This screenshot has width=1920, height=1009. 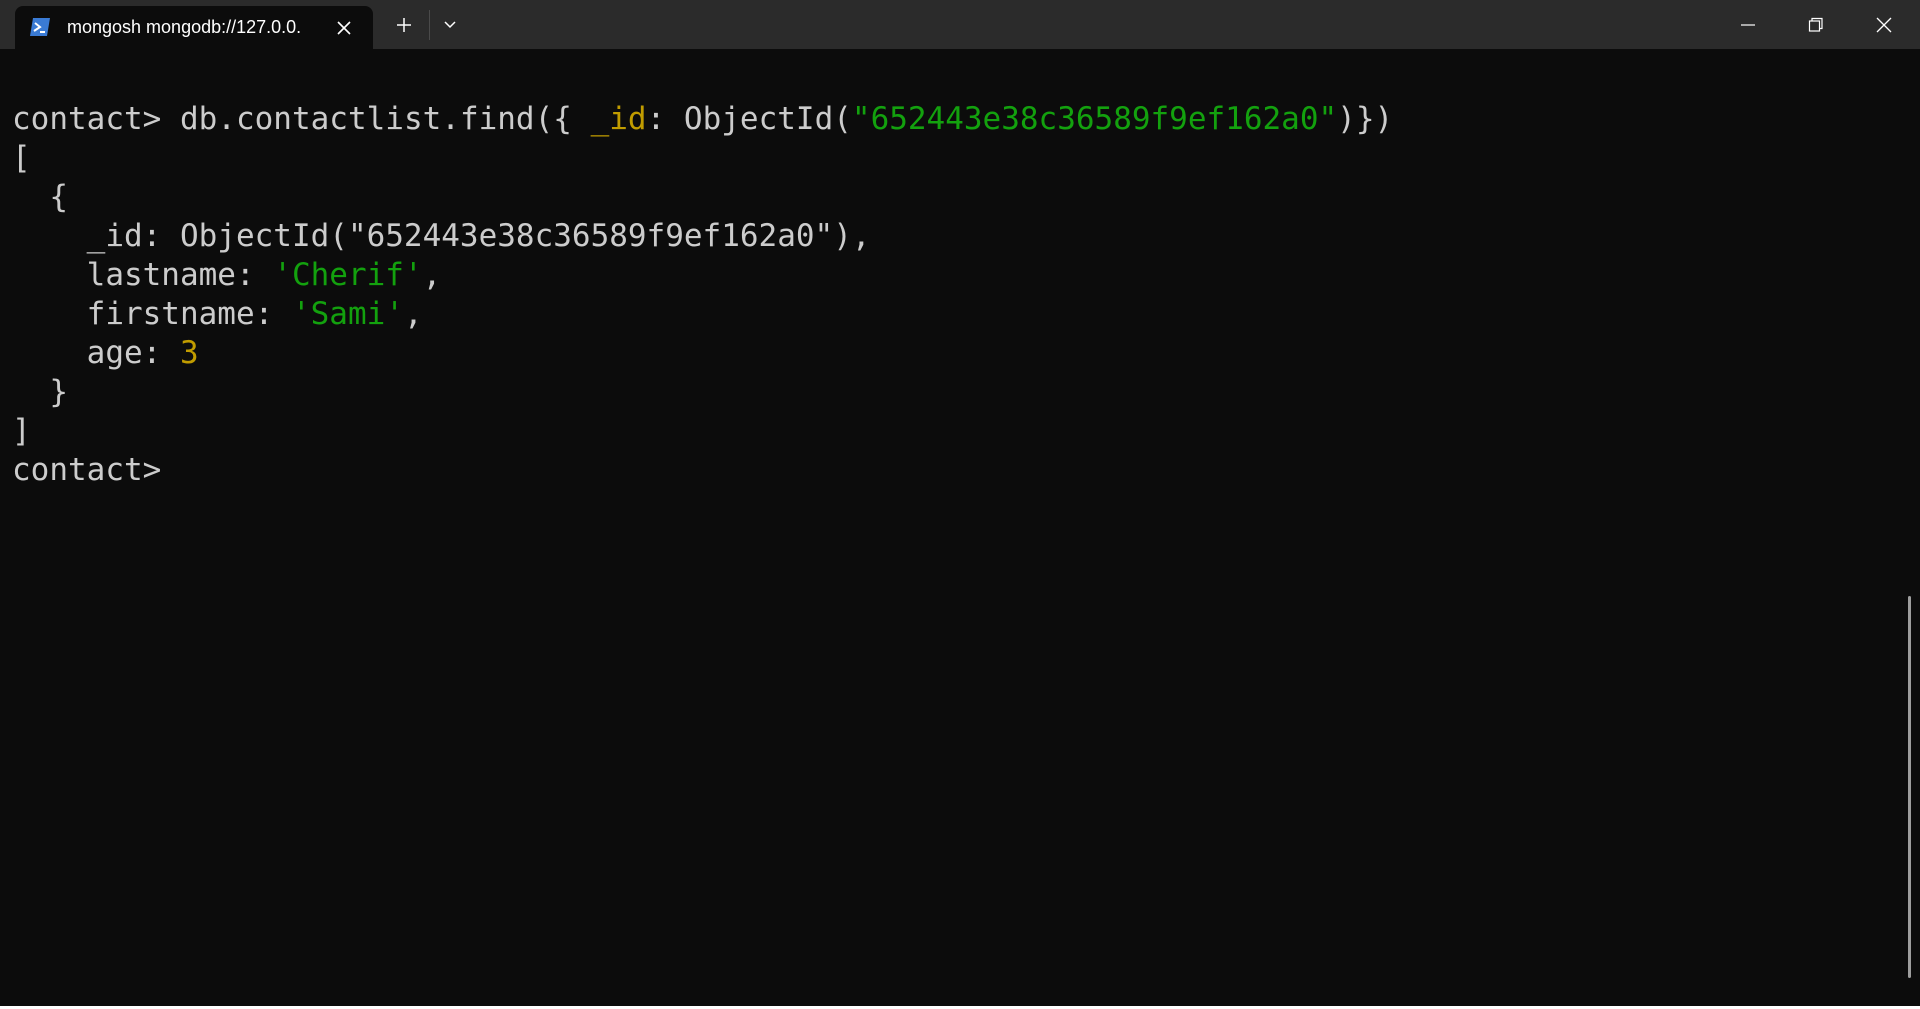 I want to click on prompt: contact>, so click(x=96, y=119).